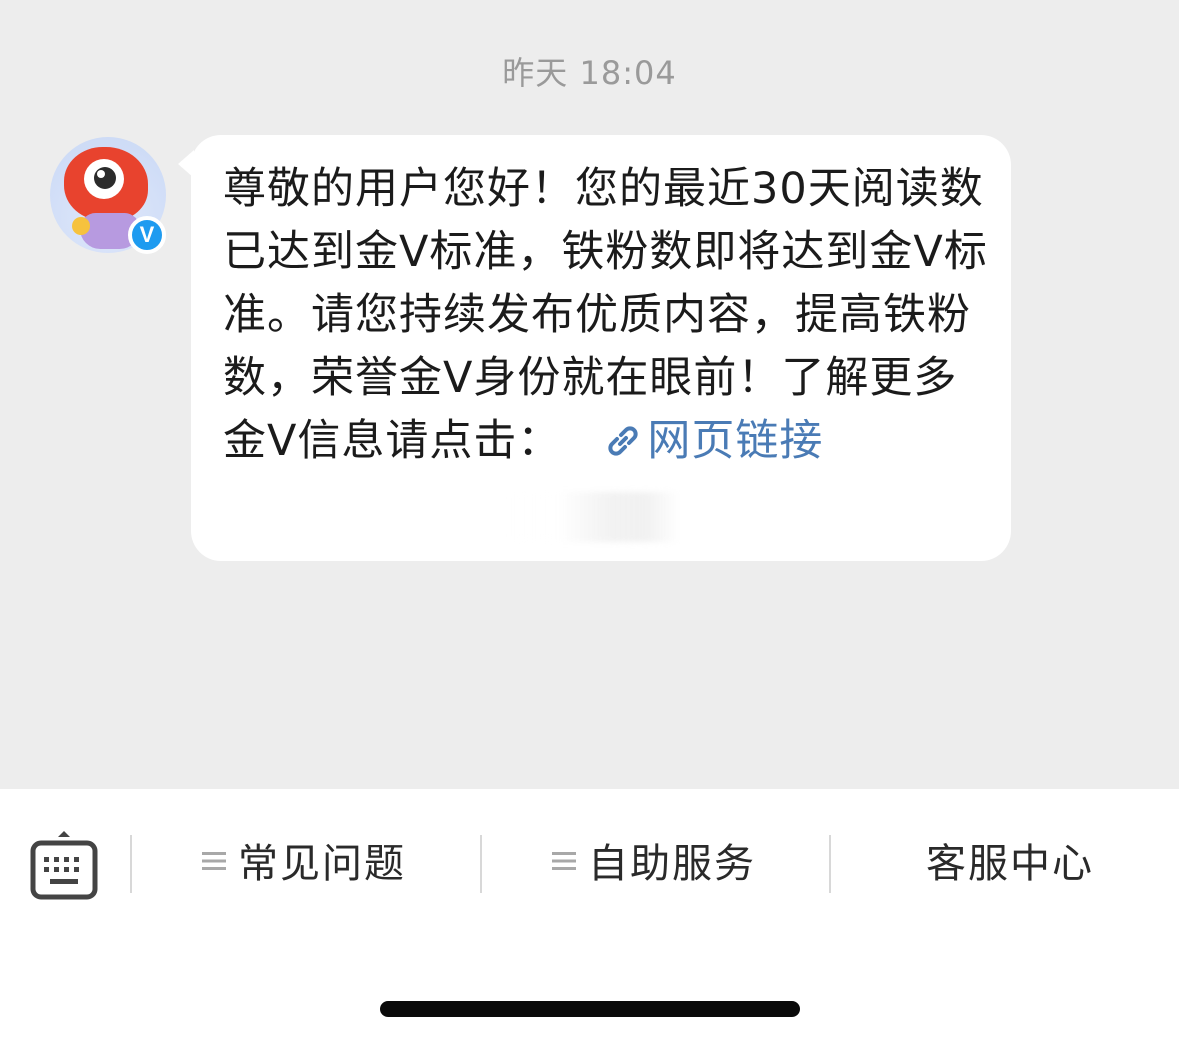 This screenshot has height=1041, width=1179. I want to click on web-link: 网页链接, so click(713, 441).